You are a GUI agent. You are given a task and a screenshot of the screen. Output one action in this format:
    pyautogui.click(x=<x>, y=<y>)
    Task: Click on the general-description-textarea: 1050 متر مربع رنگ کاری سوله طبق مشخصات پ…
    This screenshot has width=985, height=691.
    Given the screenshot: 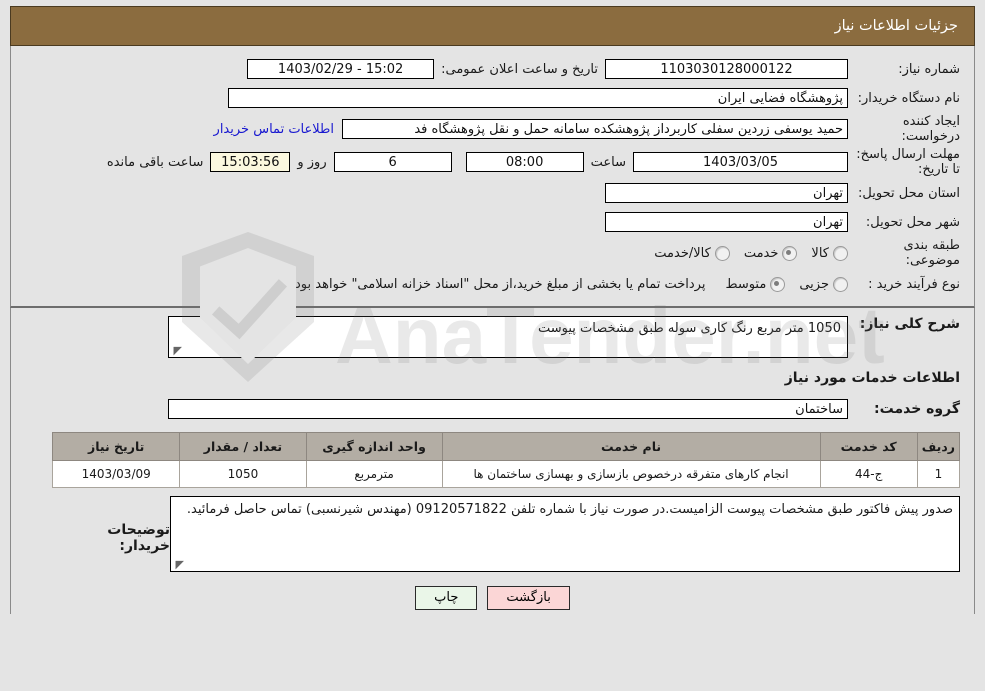 What is the action you would take?
    pyautogui.click(x=508, y=337)
    